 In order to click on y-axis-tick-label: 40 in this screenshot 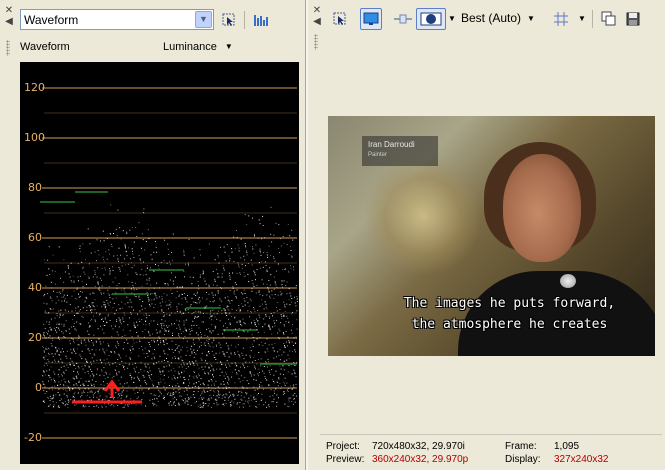, I will do `click(35, 287)`.